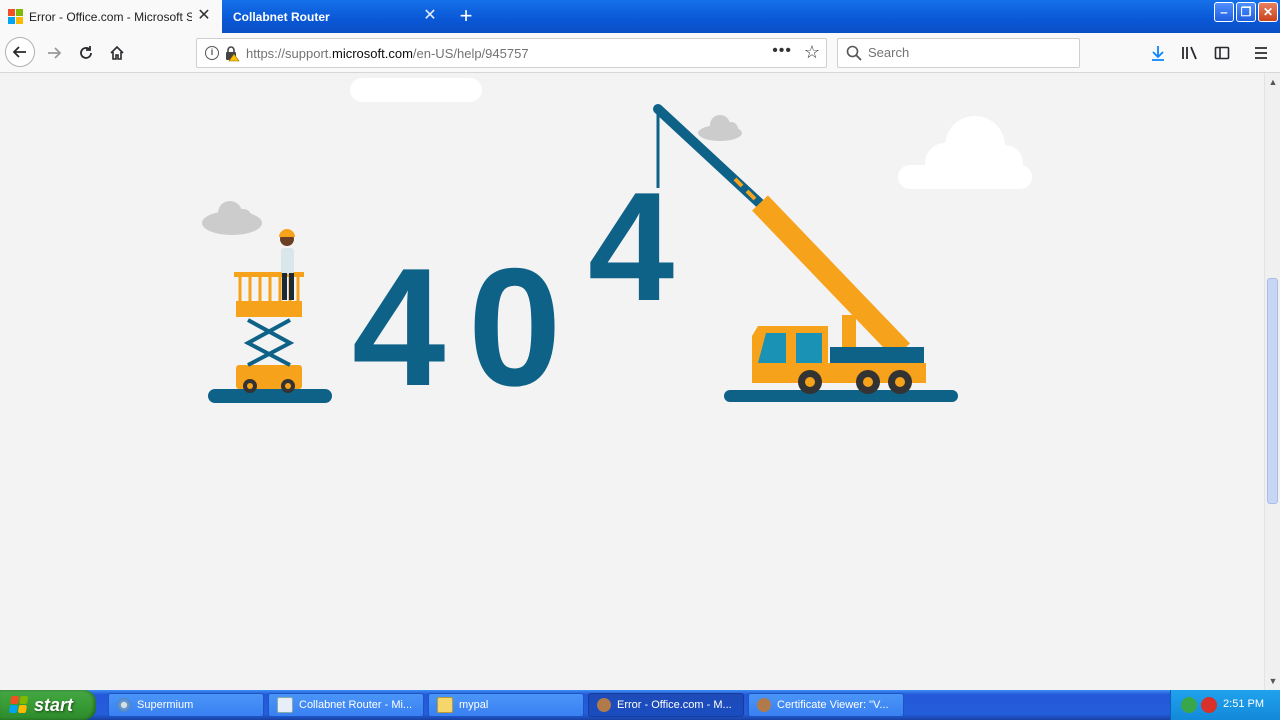 This screenshot has height=720, width=1280. Describe the element at coordinates (968, 52) in the screenshot. I see `search-input` at that location.